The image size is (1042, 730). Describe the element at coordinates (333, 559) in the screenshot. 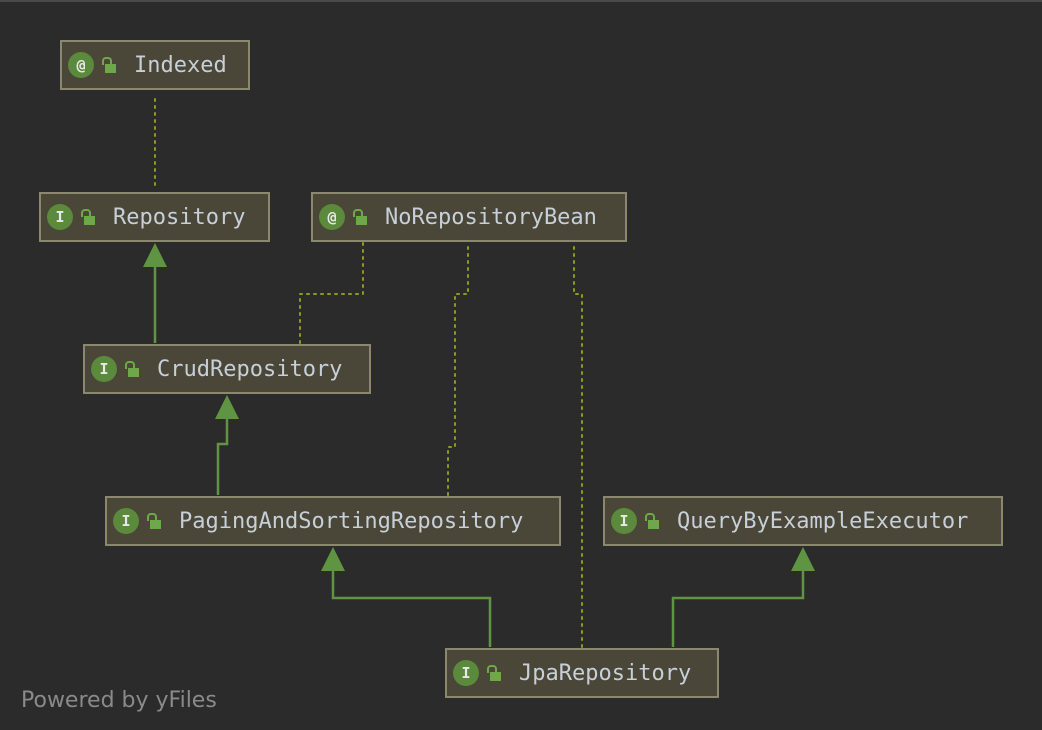

I see `edge-jparepository-pagingandsortingrepository-arrowhead` at that location.